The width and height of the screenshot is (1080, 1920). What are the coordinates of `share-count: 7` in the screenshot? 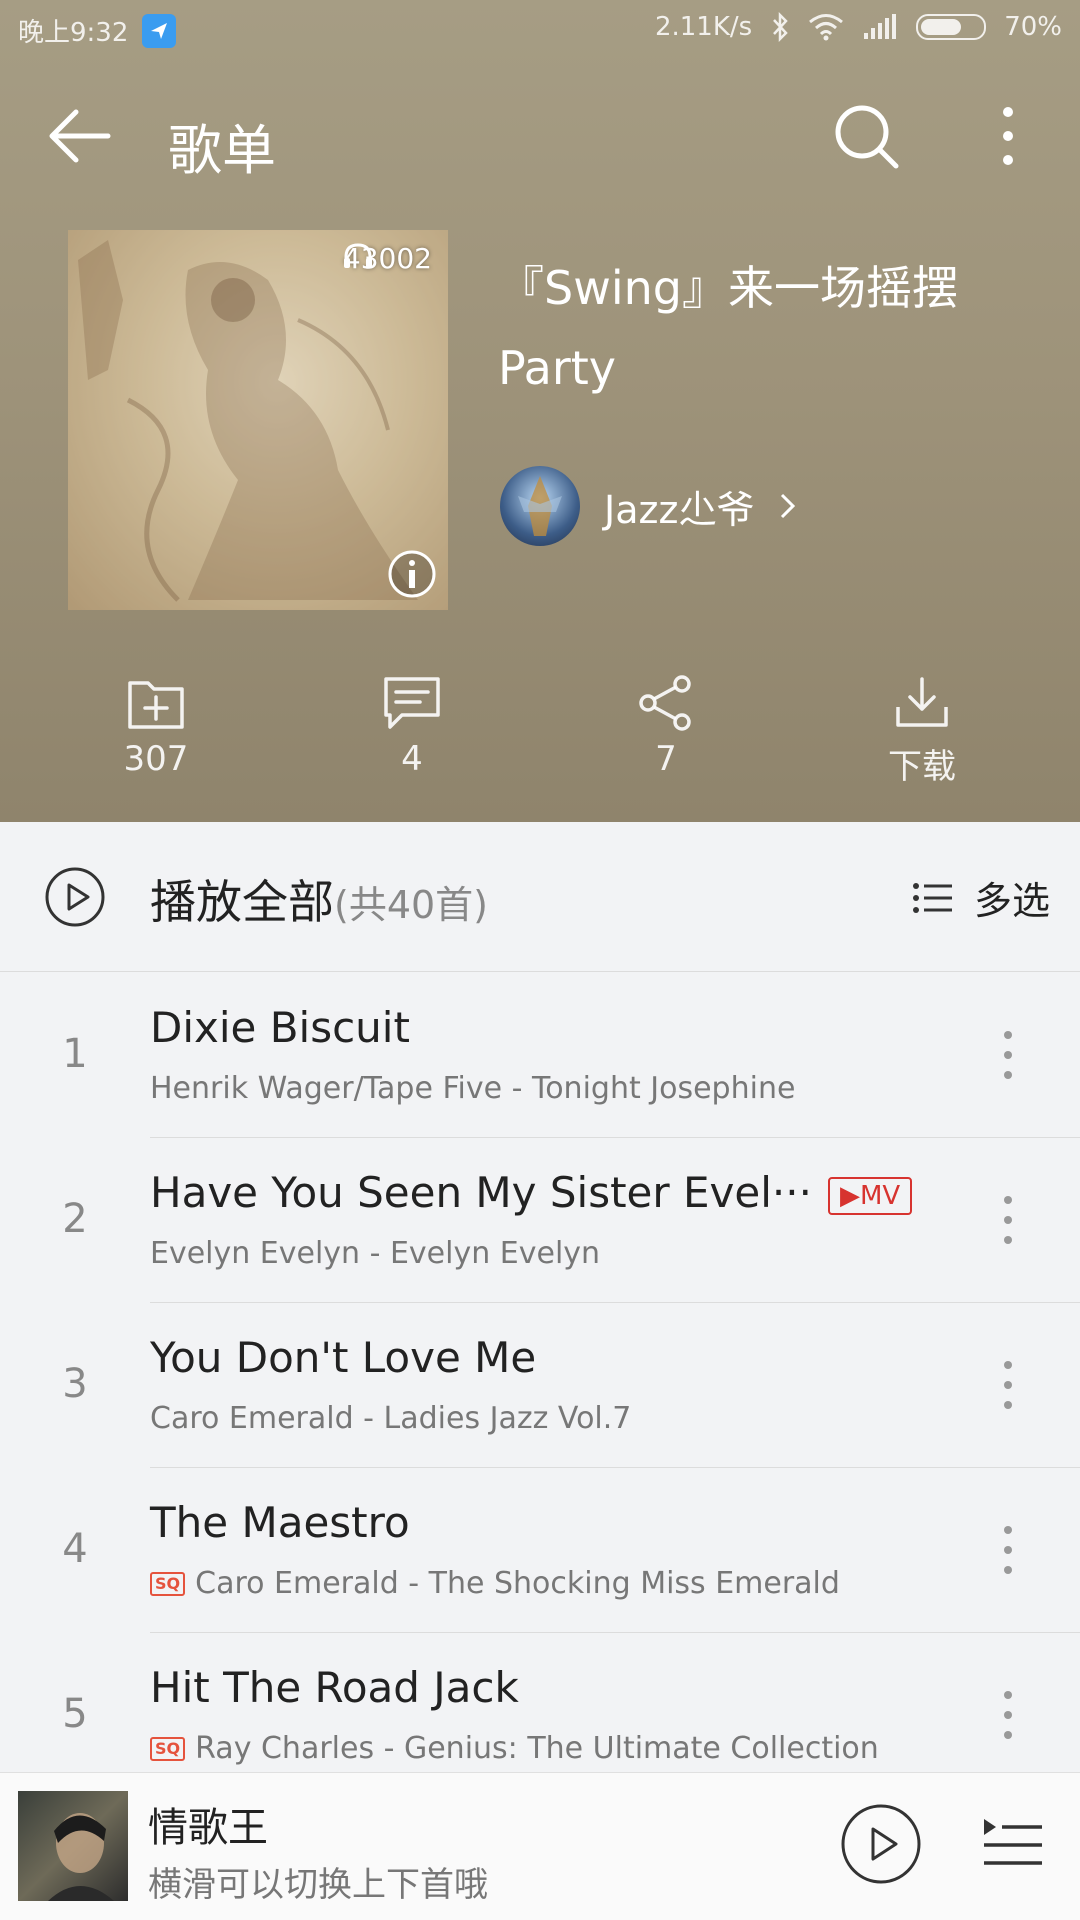 It's located at (666, 759).